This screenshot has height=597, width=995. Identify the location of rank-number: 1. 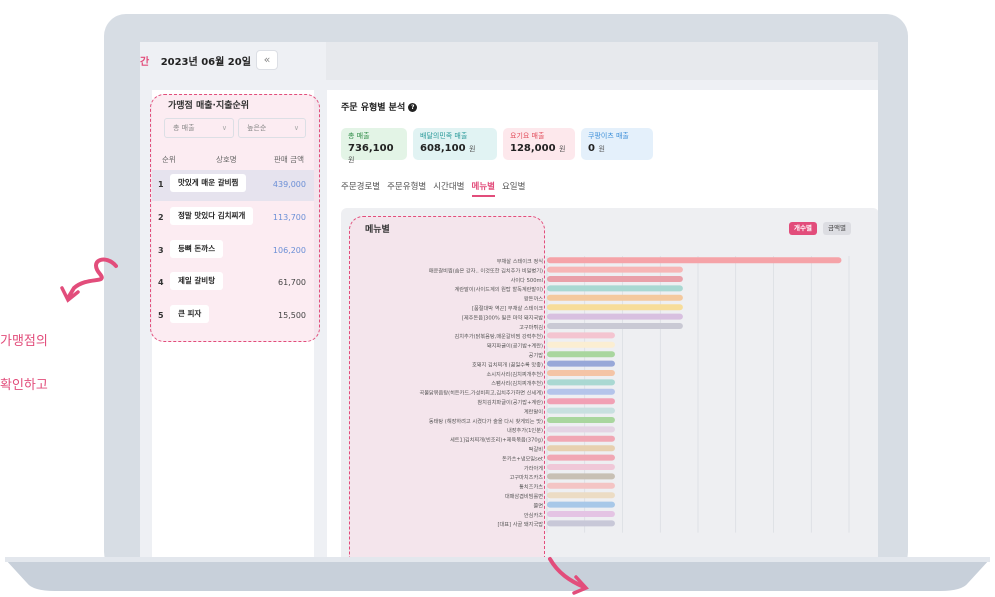
(161, 184).